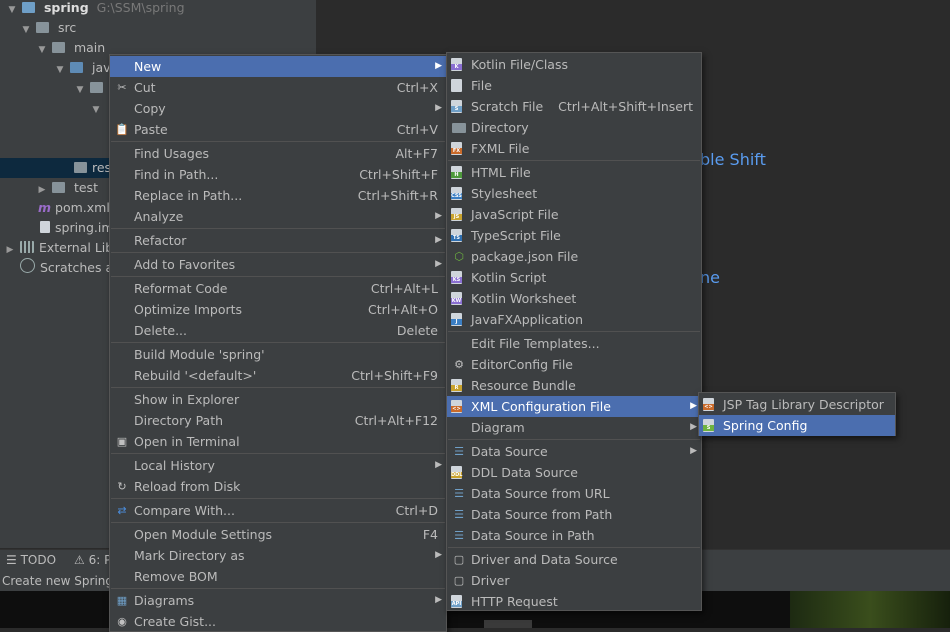 This screenshot has width=950, height=632. Describe the element at coordinates (516, 235) in the screenshot. I see `menu-item-label: TypeScript File` at that location.